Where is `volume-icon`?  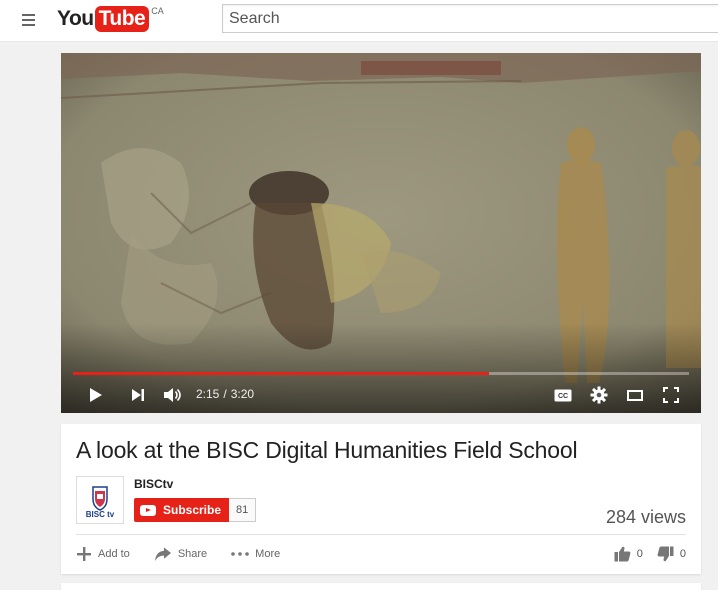 volume-icon is located at coordinates (172, 395).